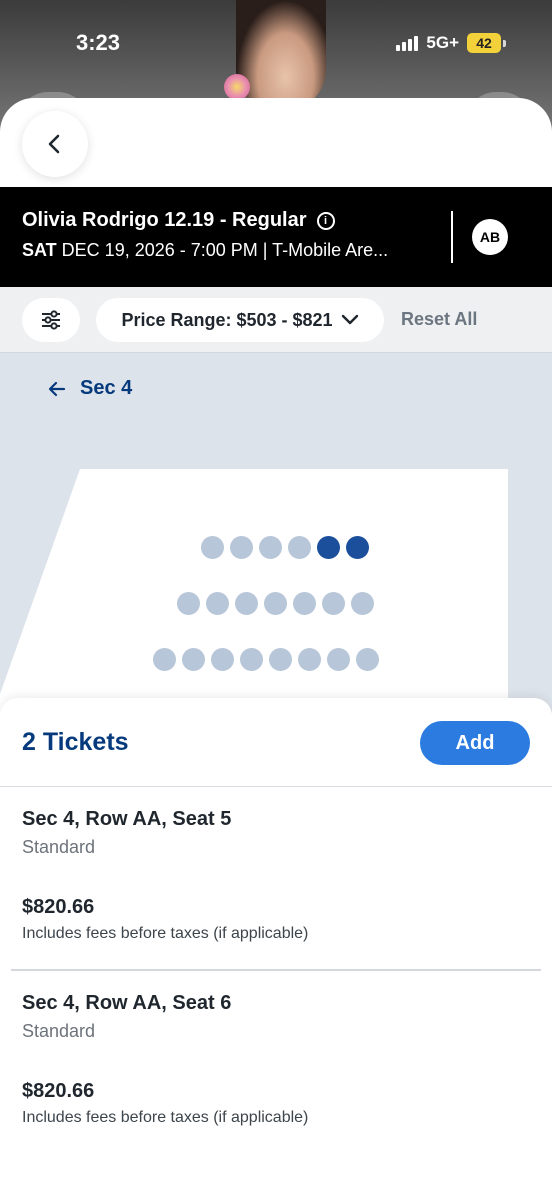 The height and width of the screenshot is (1200, 552). I want to click on price-range-label: Price Range: $503 - $821, so click(227, 319).